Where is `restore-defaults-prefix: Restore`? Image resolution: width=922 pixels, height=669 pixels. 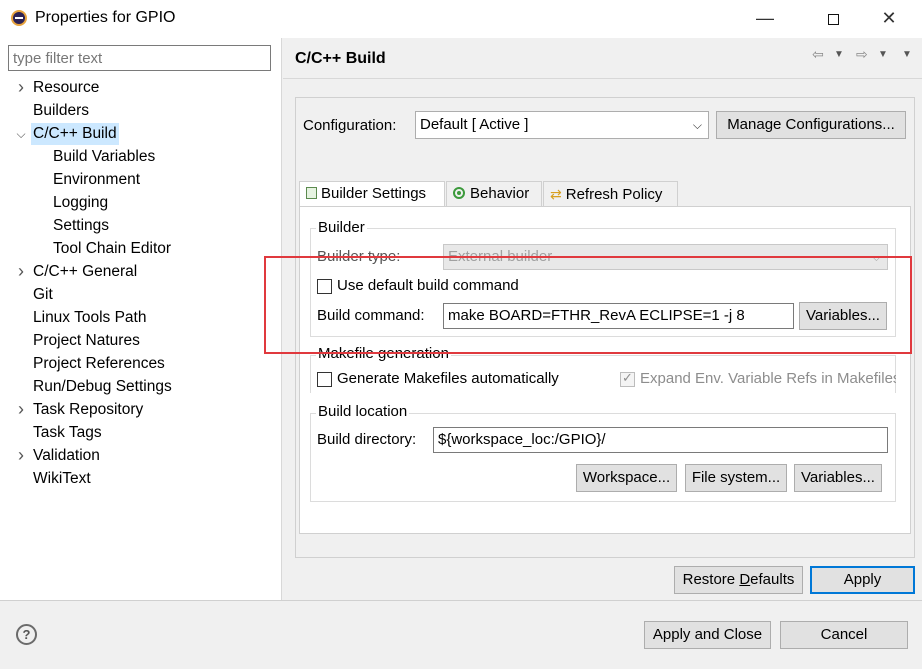
restore-defaults-prefix: Restore is located at coordinates (711, 579).